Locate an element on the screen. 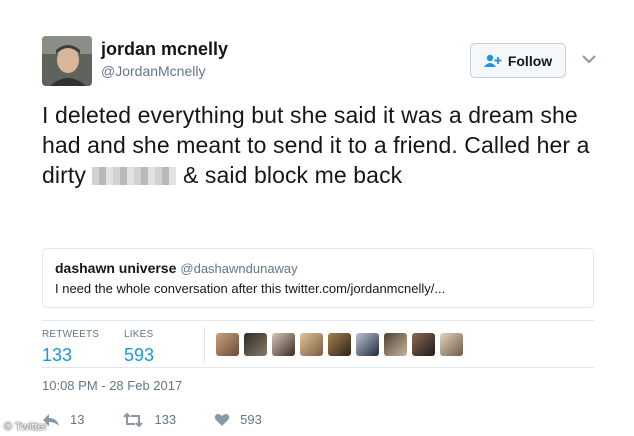  likes-stat: LIKES 593 is located at coordinates (139, 347).